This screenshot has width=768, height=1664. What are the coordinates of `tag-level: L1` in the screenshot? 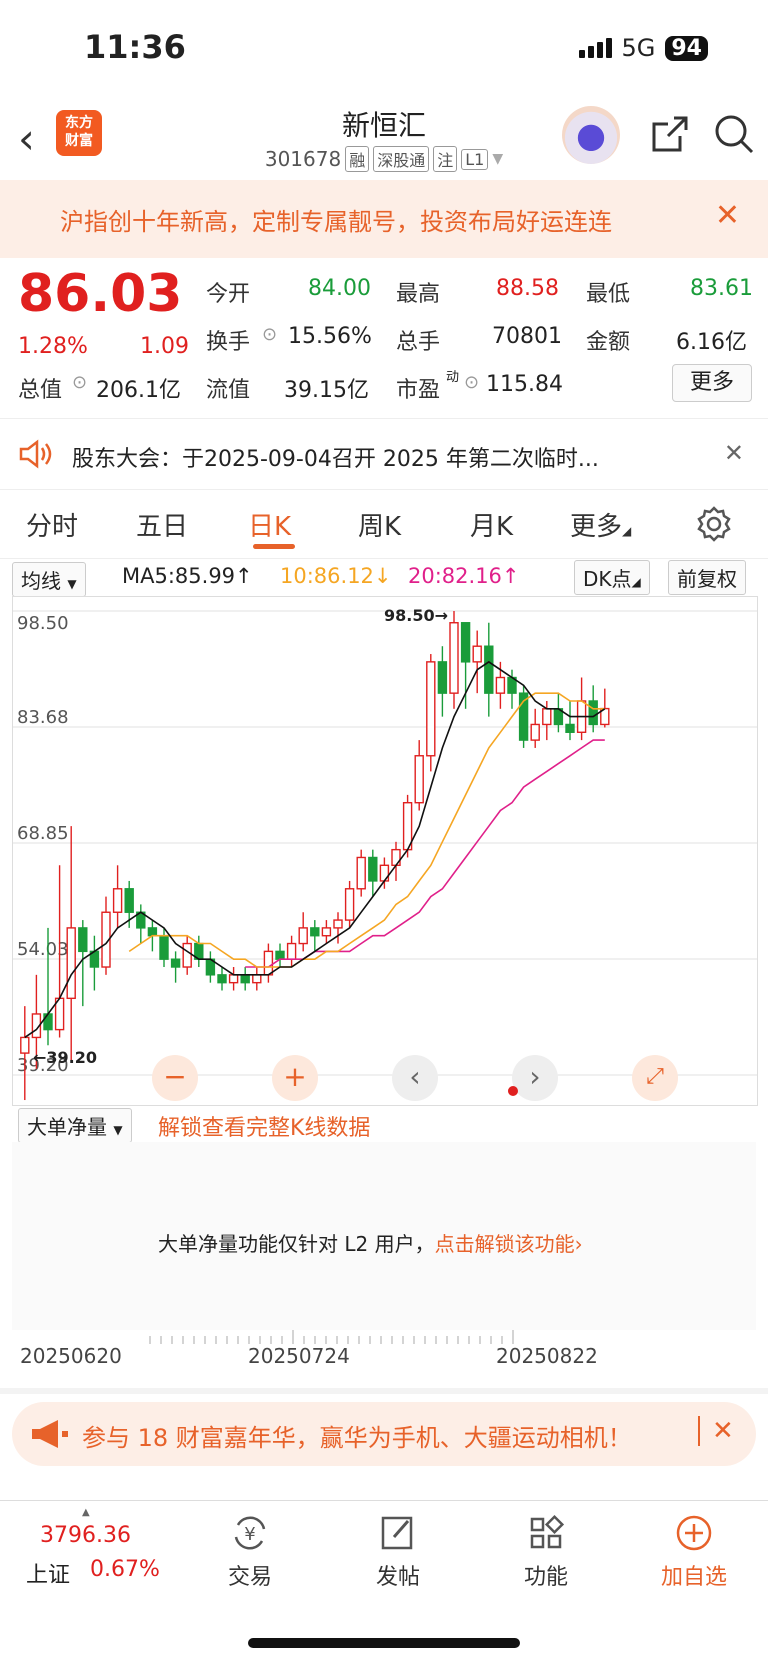 It's located at (475, 159).